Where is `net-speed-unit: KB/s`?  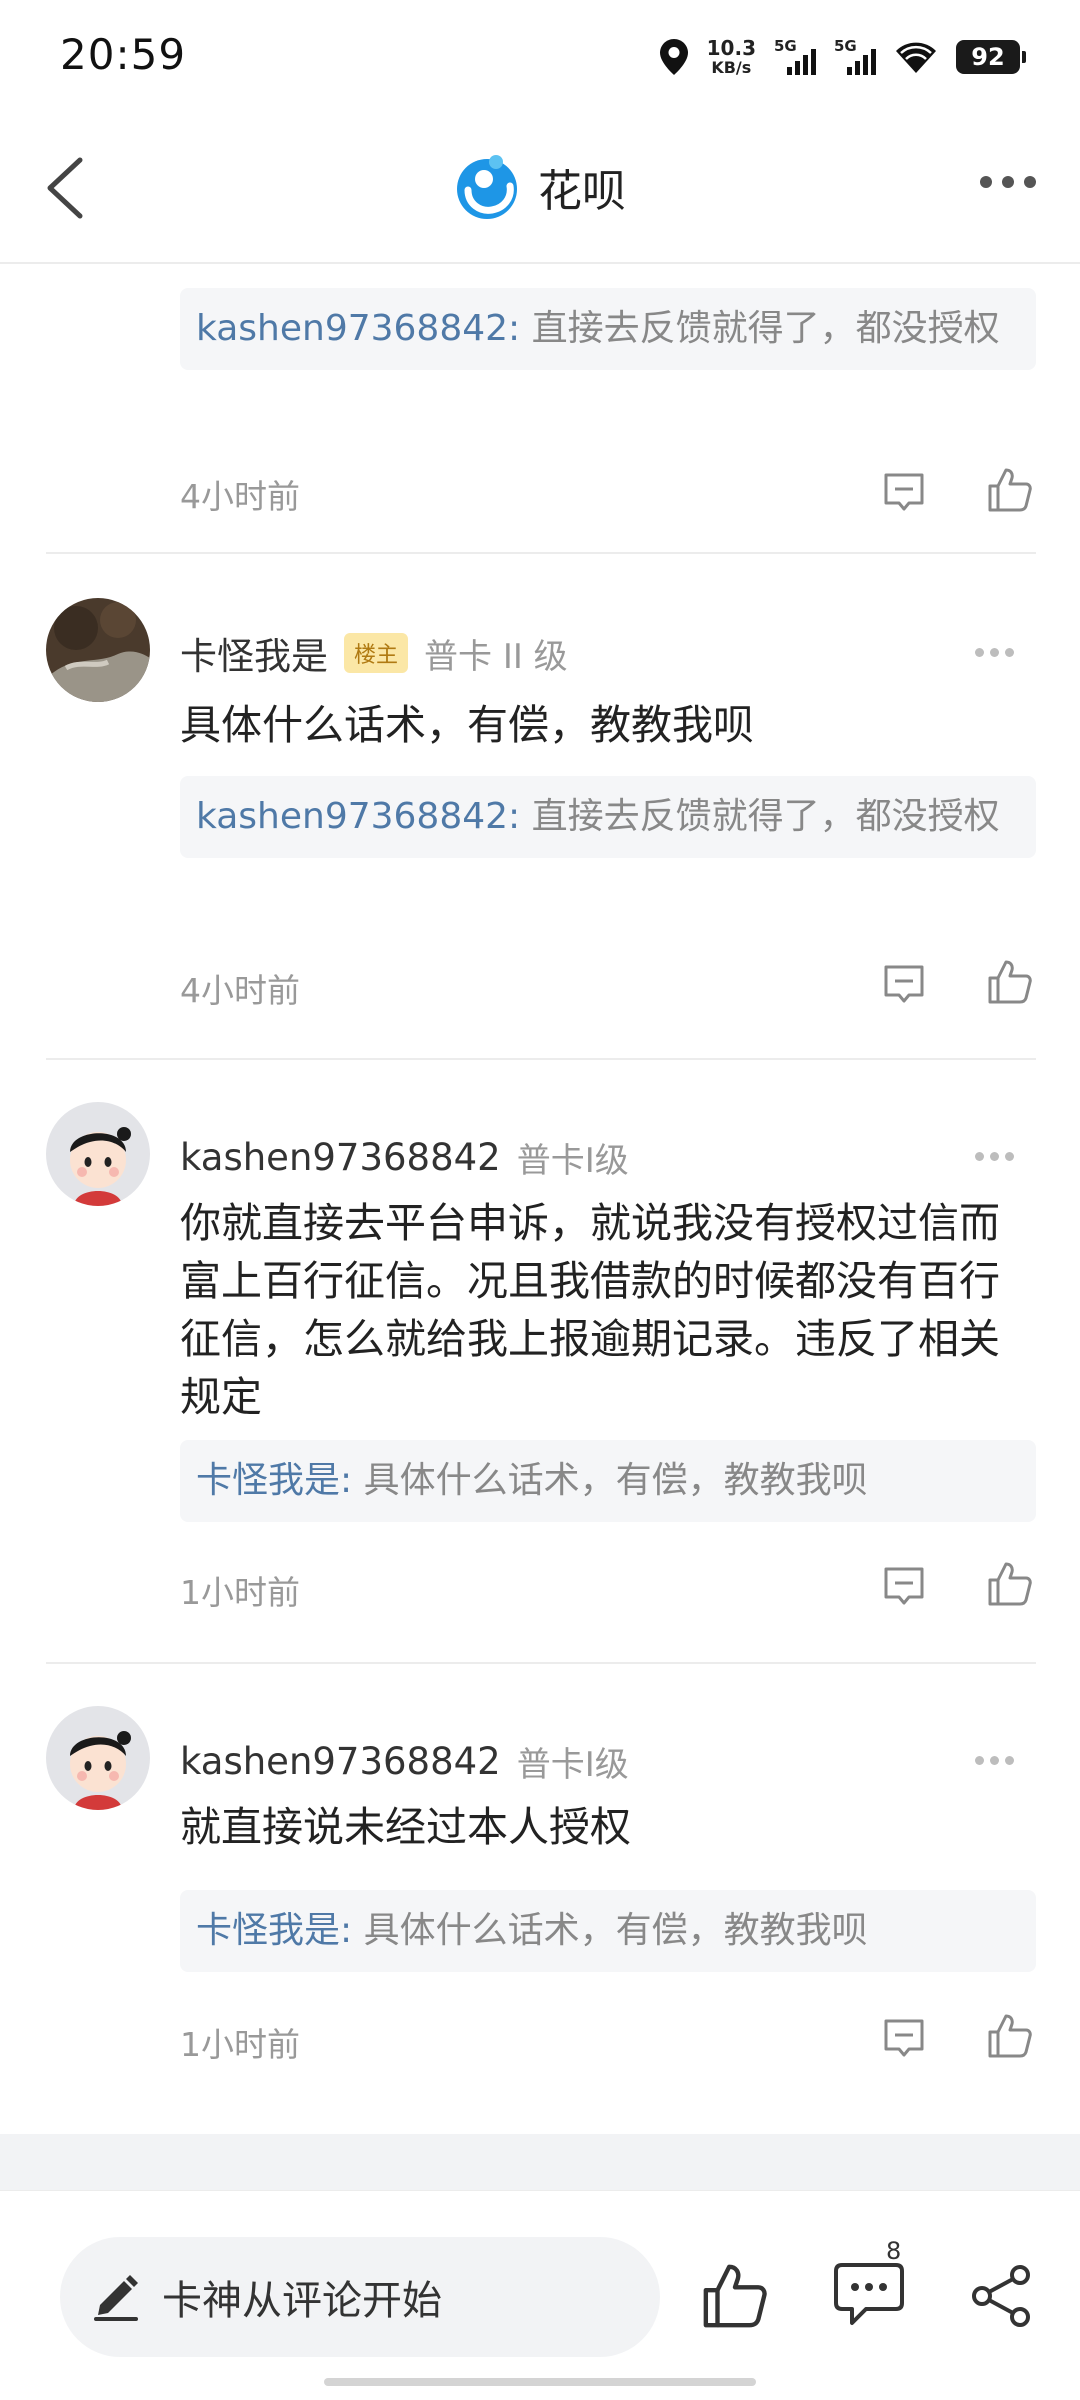
net-speed-unit: KB/s is located at coordinates (731, 67).